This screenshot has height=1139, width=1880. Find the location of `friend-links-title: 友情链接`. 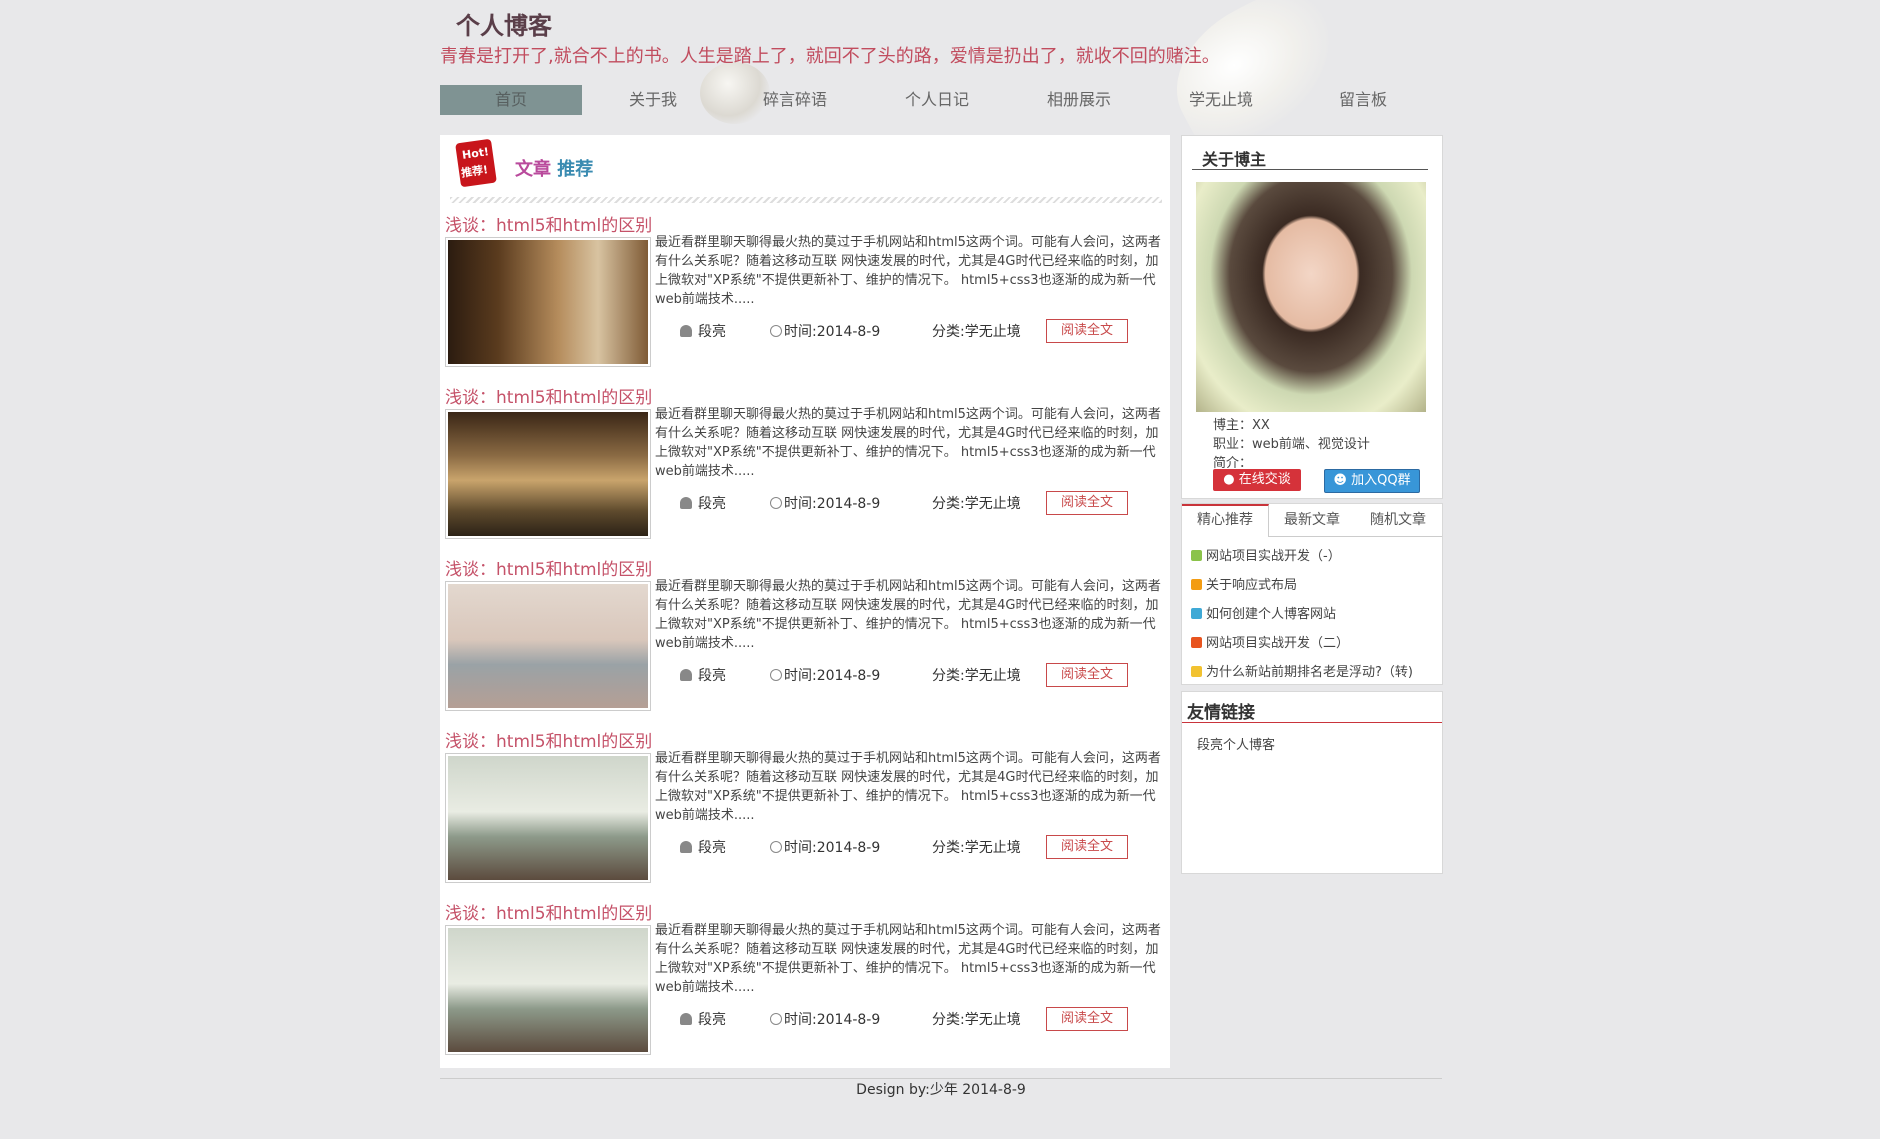

friend-links-title: 友情链接 is located at coordinates (1221, 713).